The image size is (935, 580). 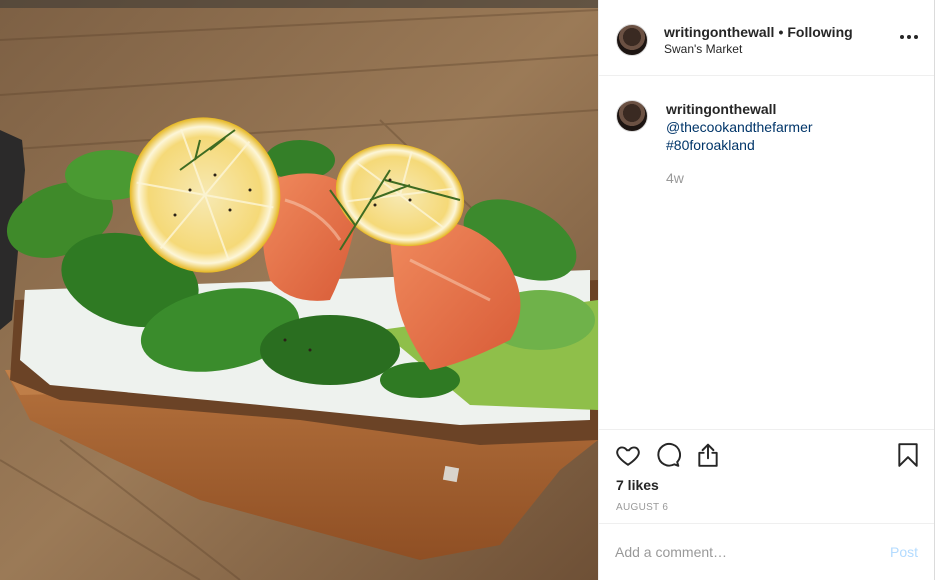 I want to click on post-header: writingonthewall • Following Swan's Market, so click(x=766, y=38).